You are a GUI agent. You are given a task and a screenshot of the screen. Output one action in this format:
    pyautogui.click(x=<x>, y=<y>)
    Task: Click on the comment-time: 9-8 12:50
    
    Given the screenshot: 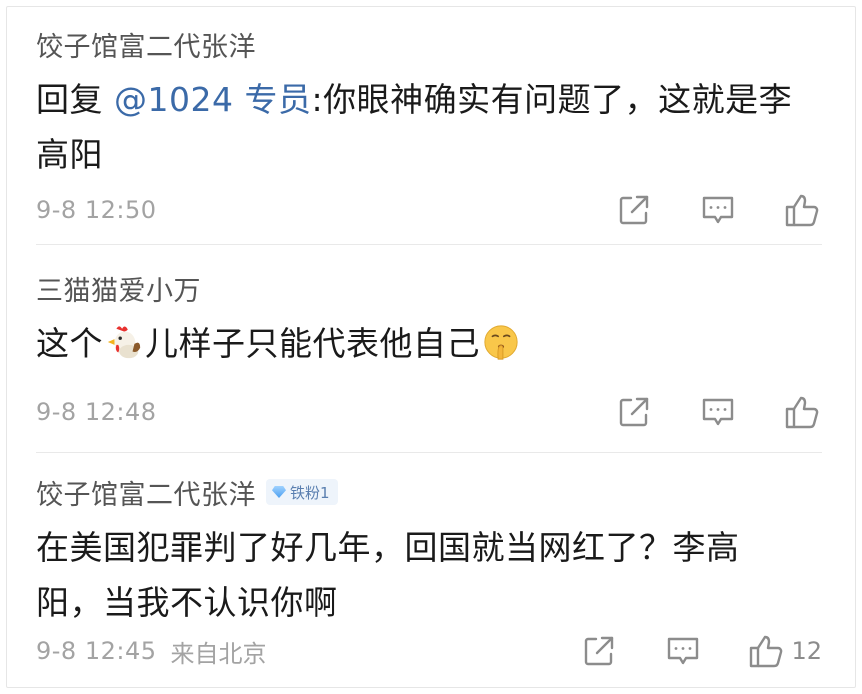 What is the action you would take?
    pyautogui.click(x=96, y=210)
    